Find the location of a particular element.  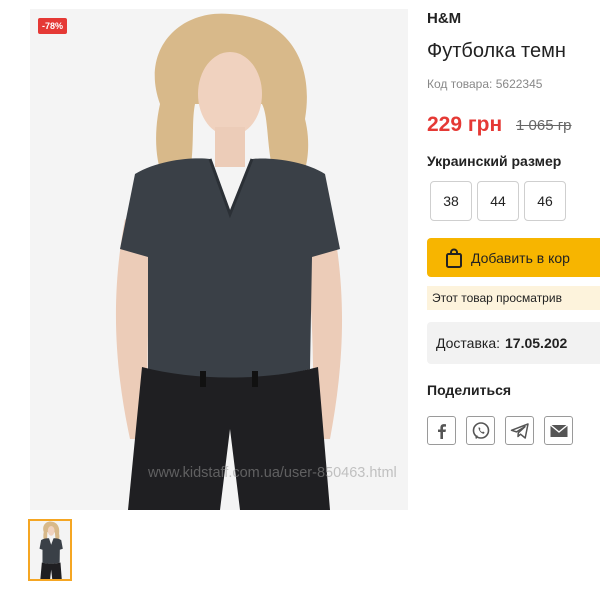

current-price: 229 грн is located at coordinates (465, 124).